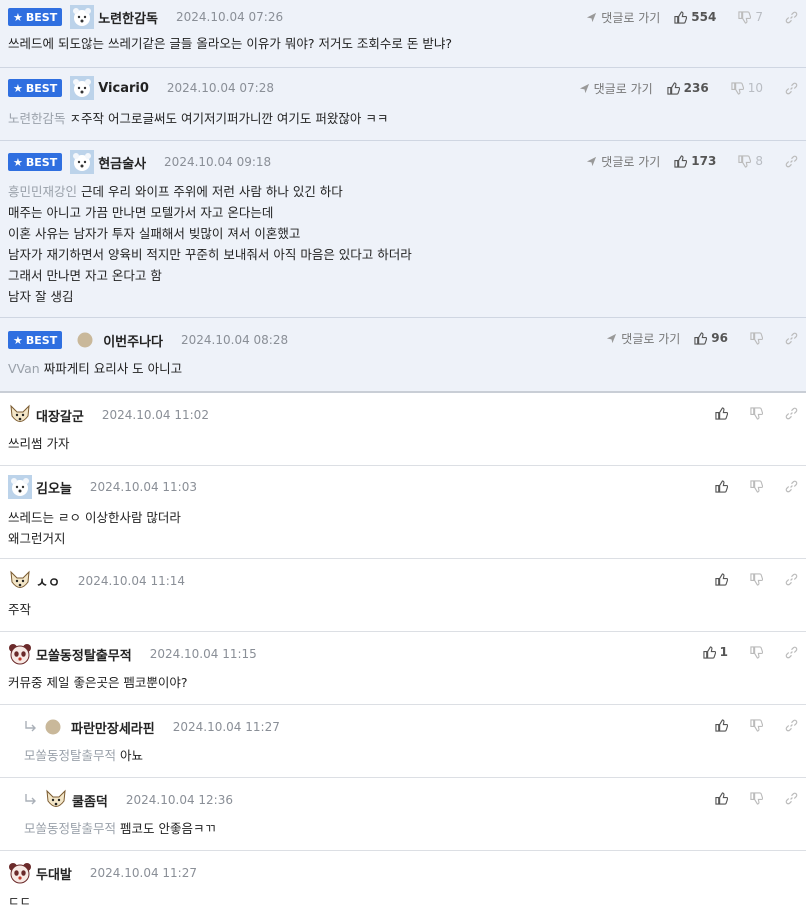 The width and height of the screenshot is (806, 921). I want to click on timestamp: 2024.10.04 11:02, so click(155, 415).